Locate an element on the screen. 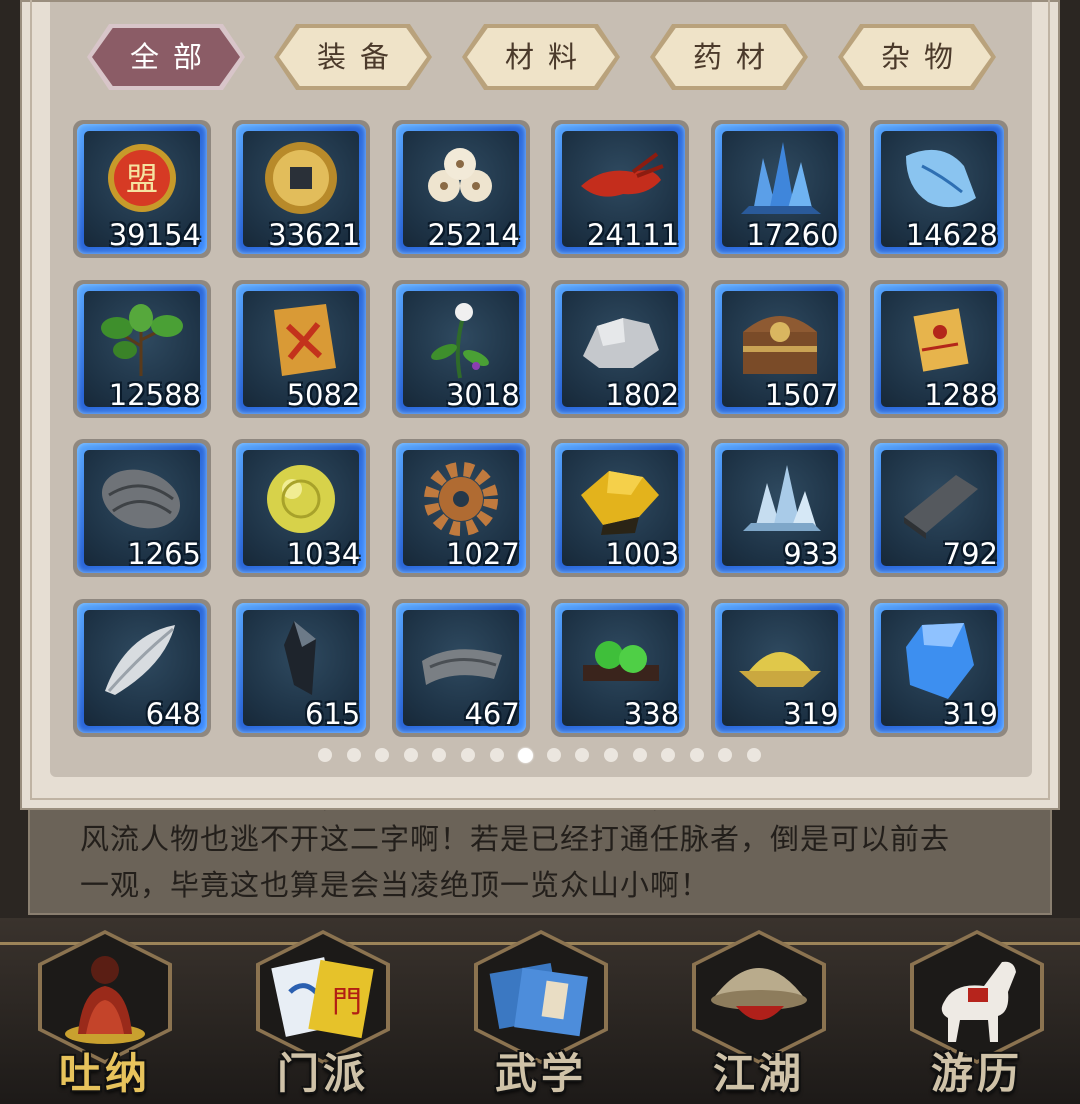 Image resolution: width=1080 pixels, height=1104 pixels. item-count: 933 is located at coordinates (811, 554).